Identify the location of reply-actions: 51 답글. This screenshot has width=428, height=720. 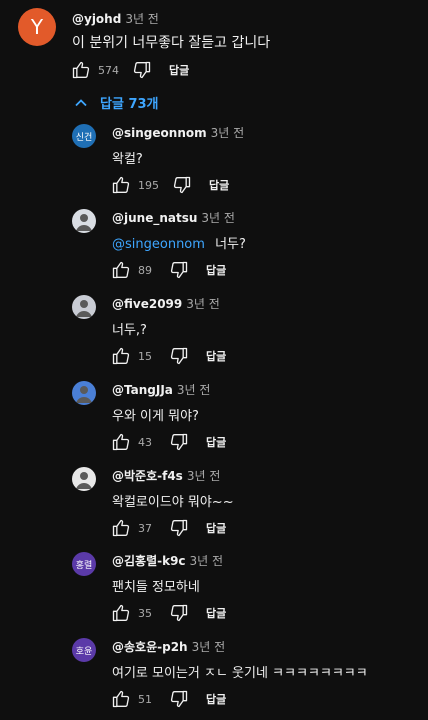
(168, 699).